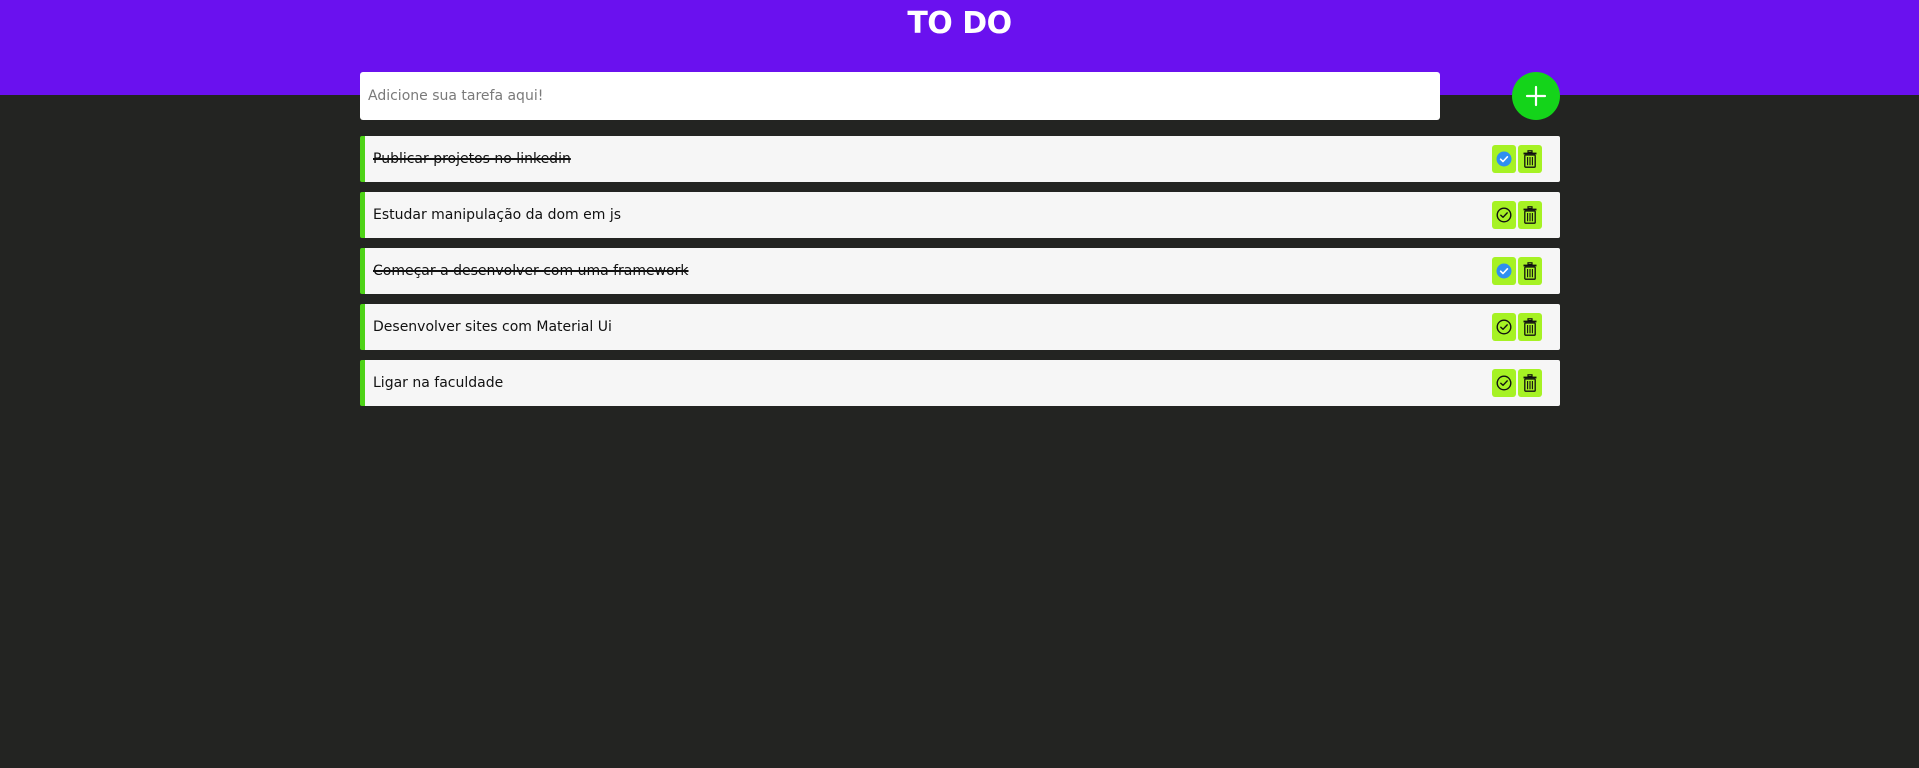 Image resolution: width=1919 pixels, height=768 pixels. I want to click on task-item: Ligar na faculdade, so click(960, 383).